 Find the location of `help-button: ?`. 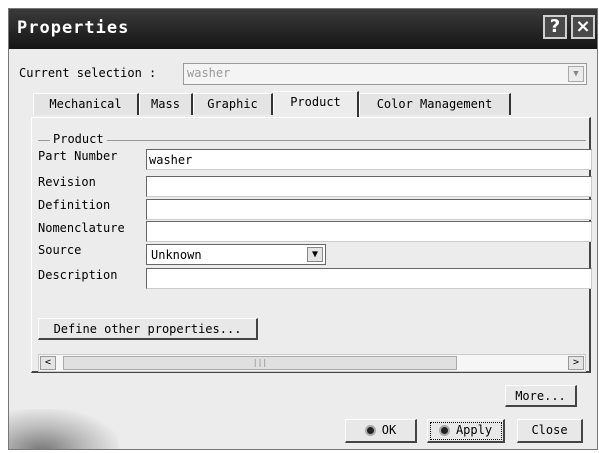

help-button: ? is located at coordinates (555, 27).